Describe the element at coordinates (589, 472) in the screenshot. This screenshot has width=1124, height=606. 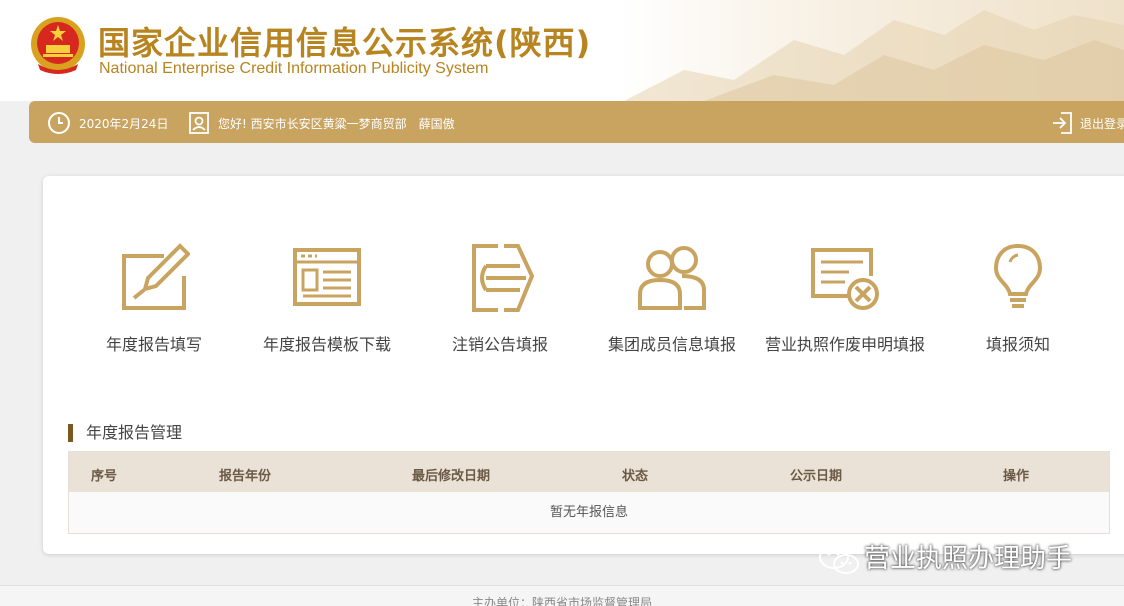
I see `table-header: 序号 报告年份 最后修改日期 状态 公示日期 操作` at that location.